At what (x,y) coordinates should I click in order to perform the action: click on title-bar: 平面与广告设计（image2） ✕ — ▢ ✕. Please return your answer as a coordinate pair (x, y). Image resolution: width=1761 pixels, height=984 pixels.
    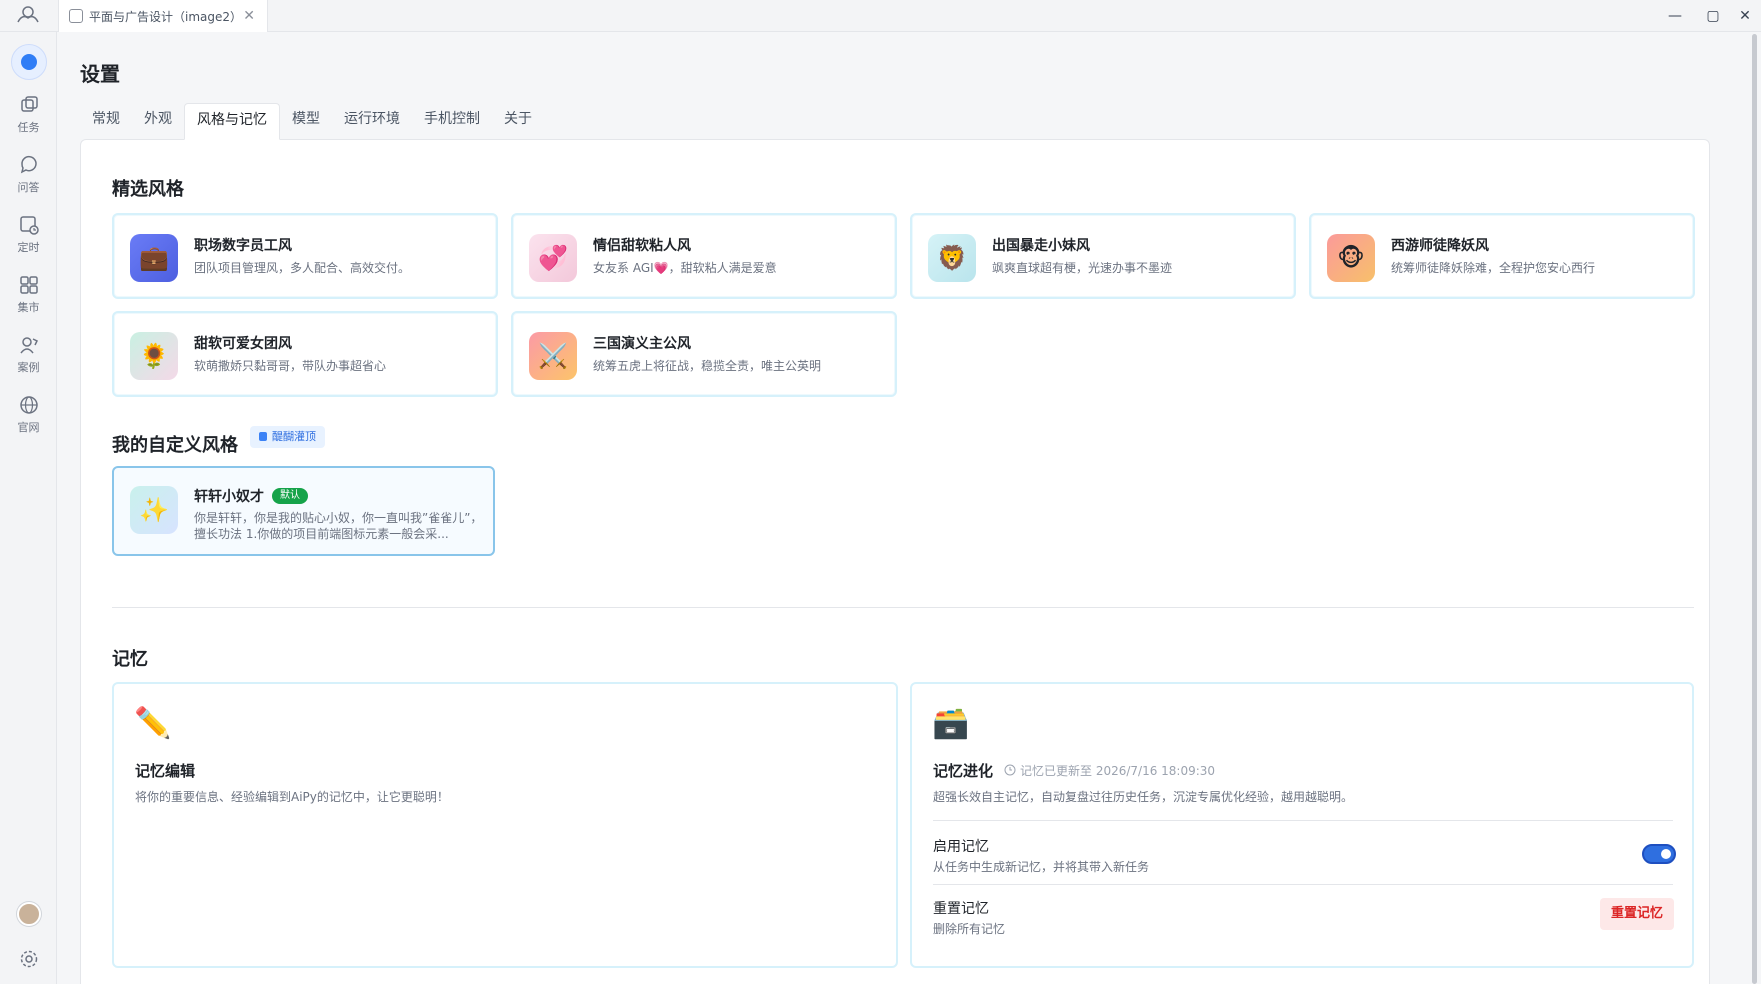
    Looking at the image, I should click on (880, 16).